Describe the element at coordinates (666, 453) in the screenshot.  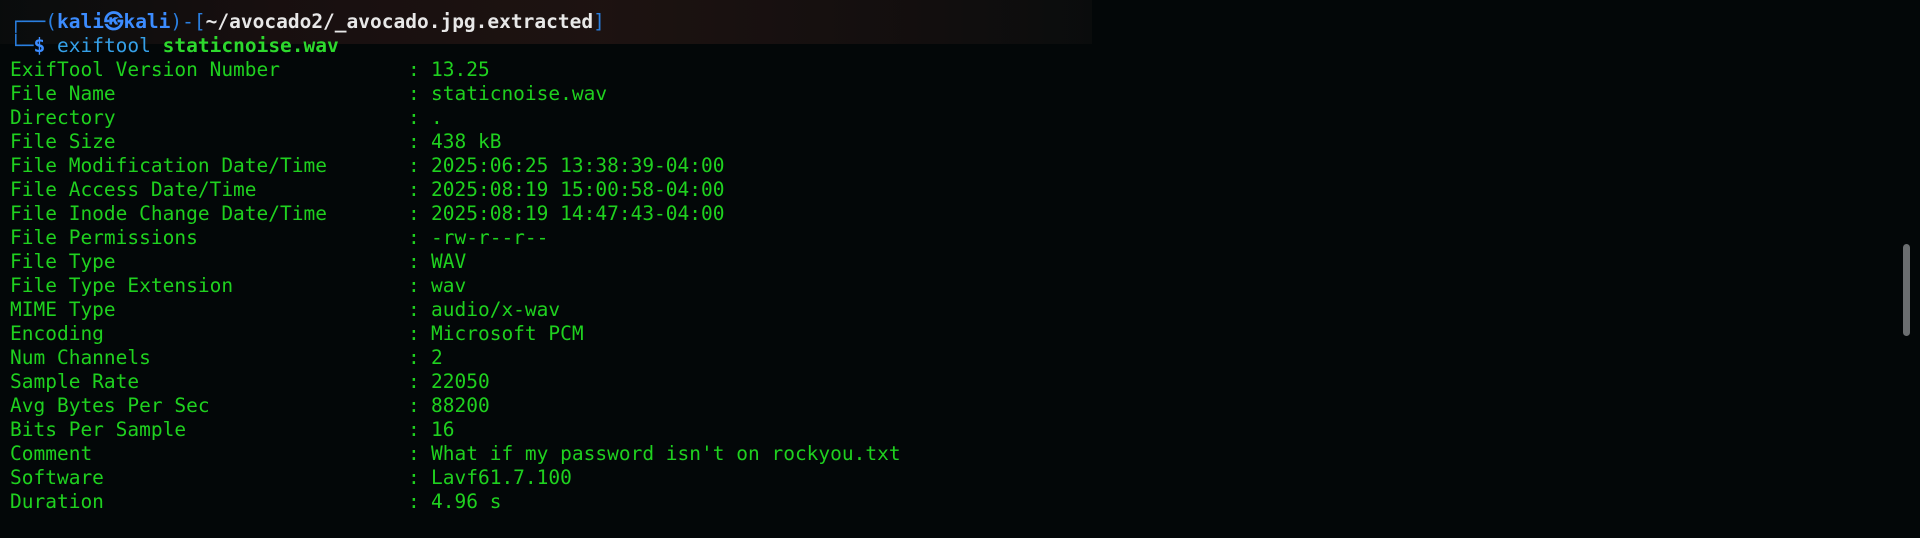
I see `output-value: What if my password isn't on rockyou.txt` at that location.